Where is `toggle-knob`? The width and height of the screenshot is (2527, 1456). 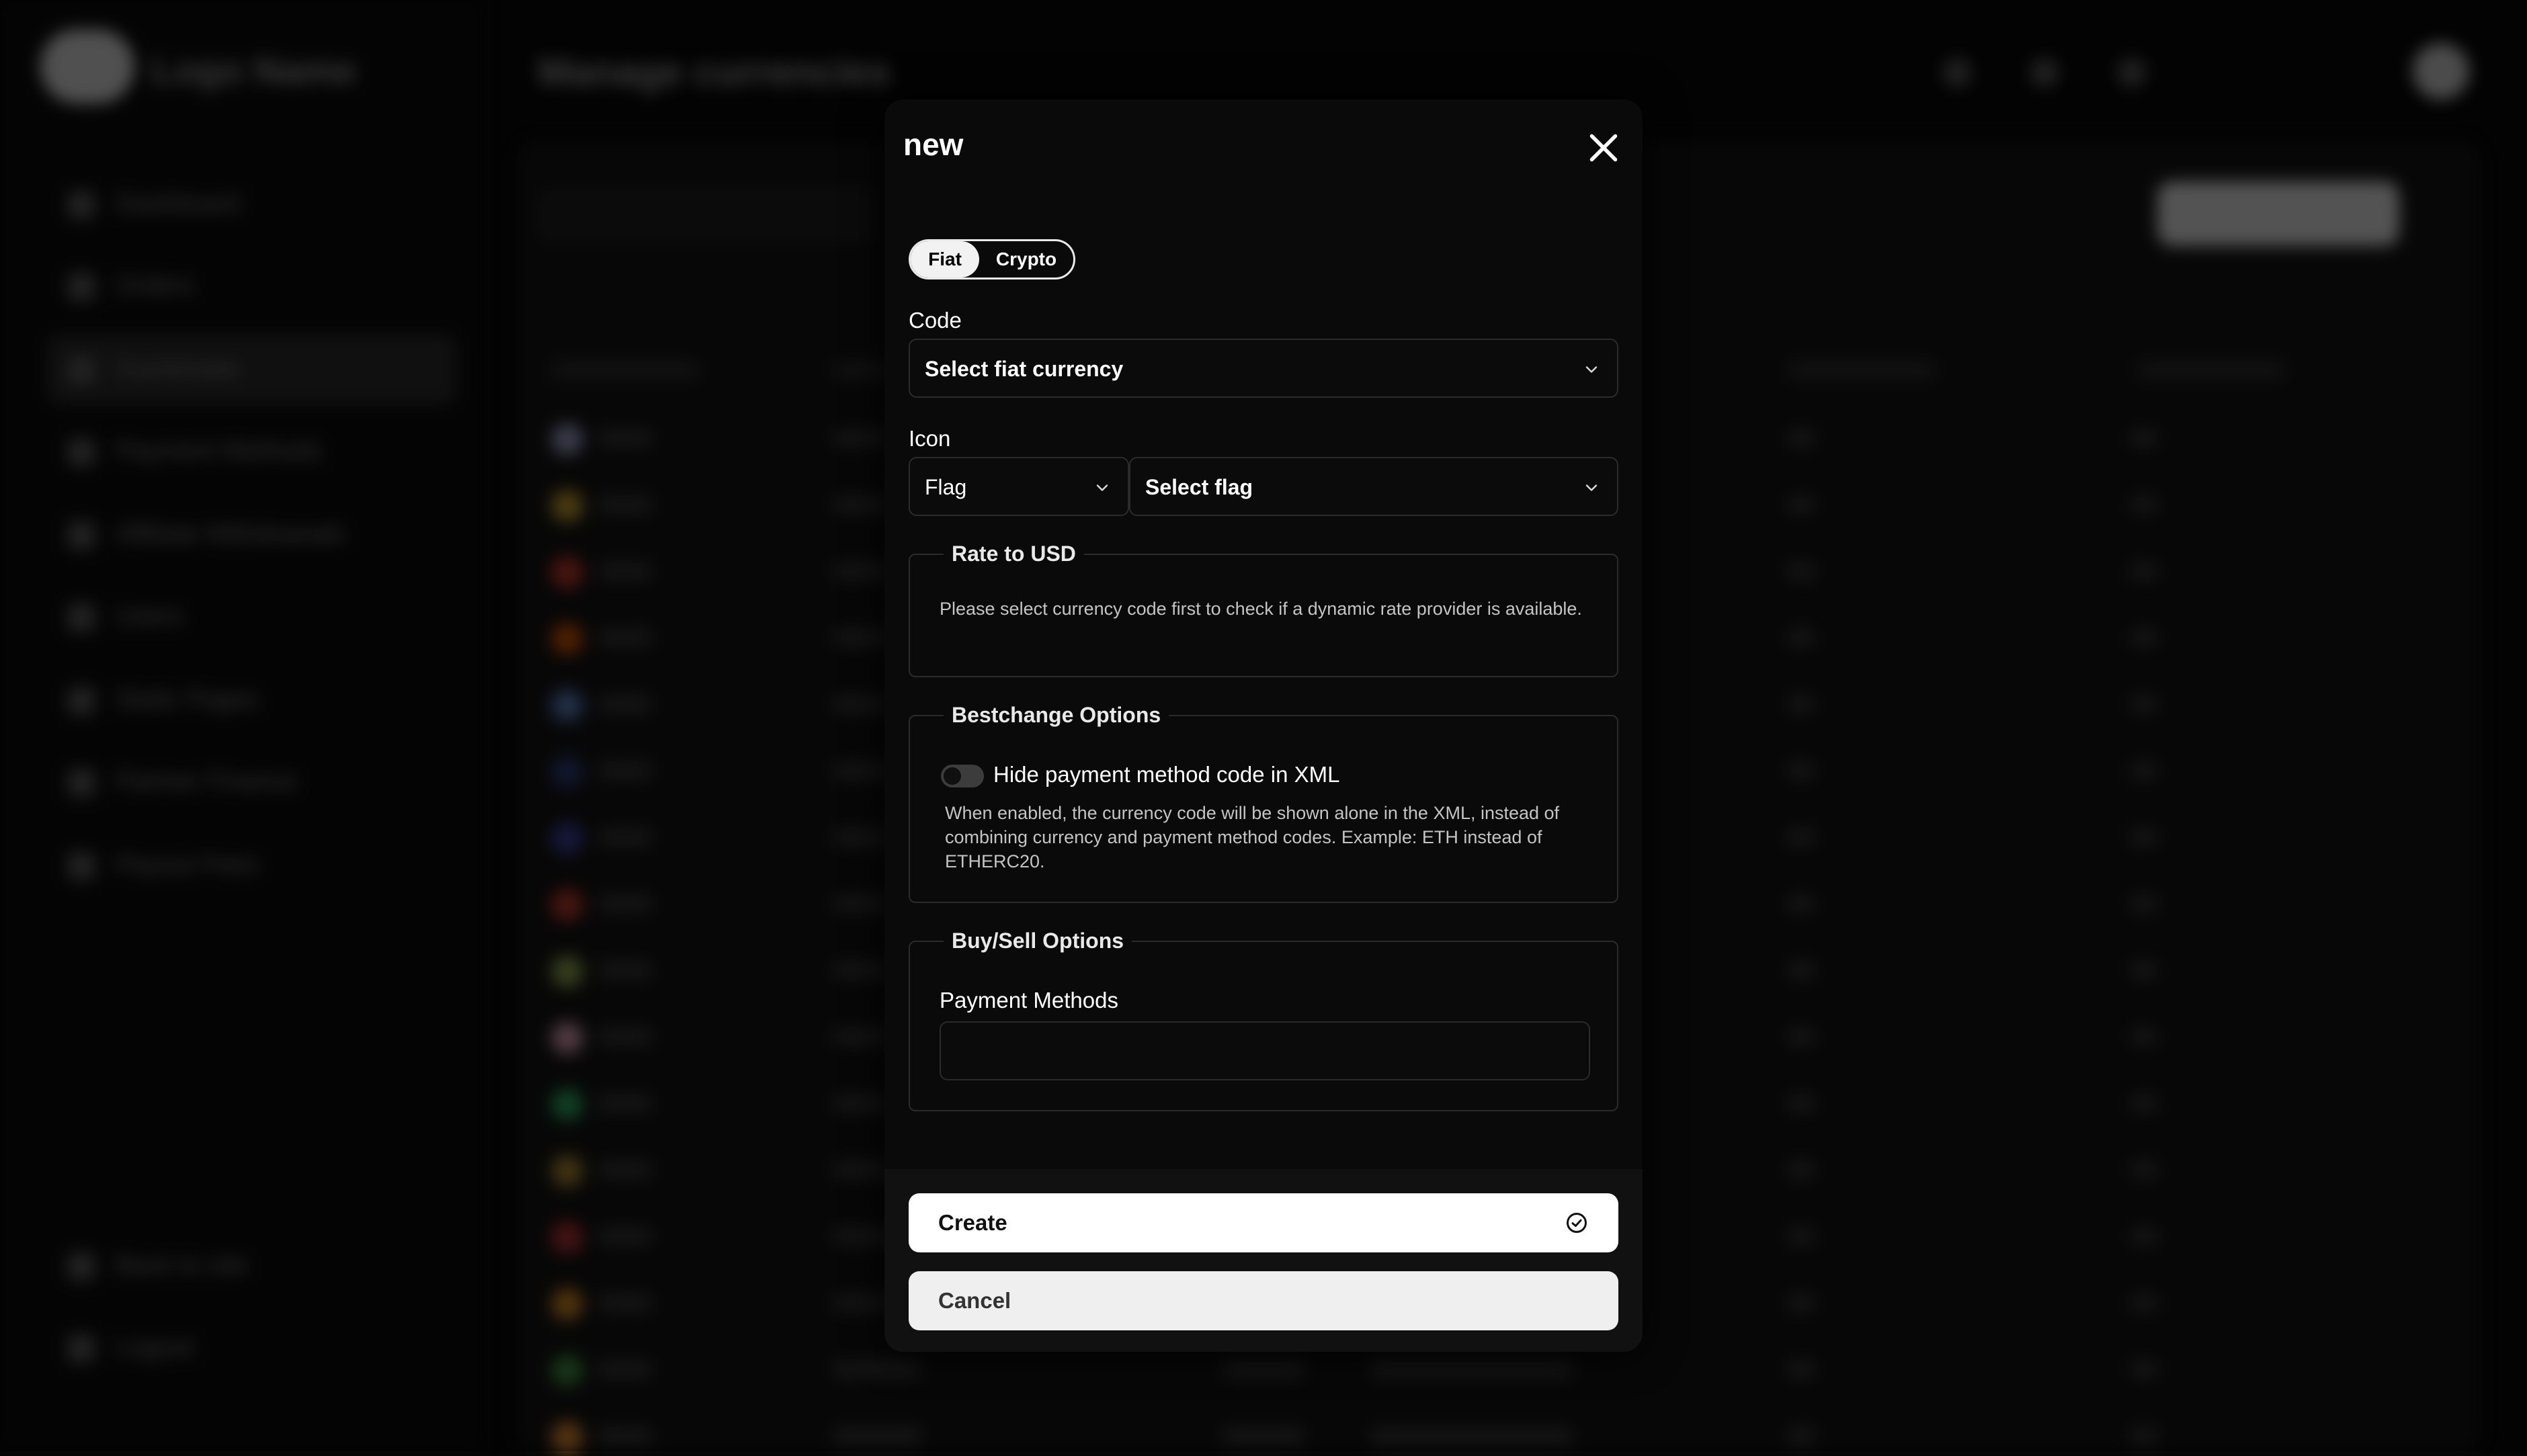
toggle-knob is located at coordinates (952, 776).